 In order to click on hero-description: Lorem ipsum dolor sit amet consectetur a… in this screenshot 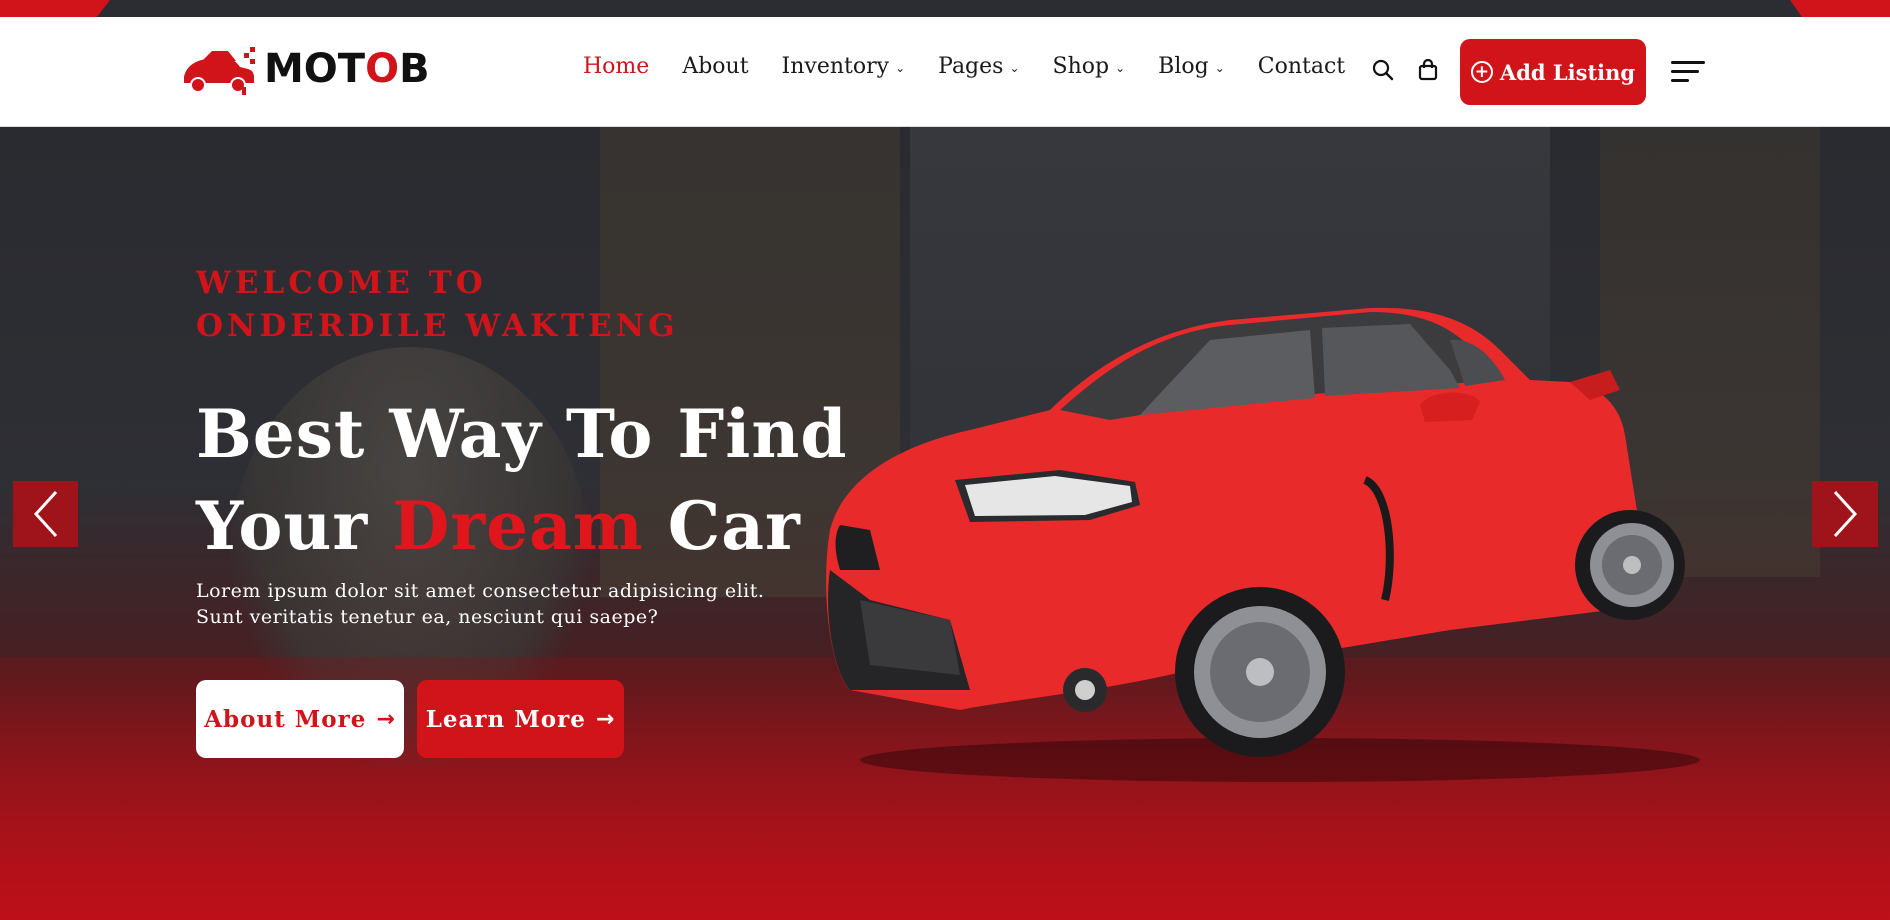, I will do `click(480, 604)`.